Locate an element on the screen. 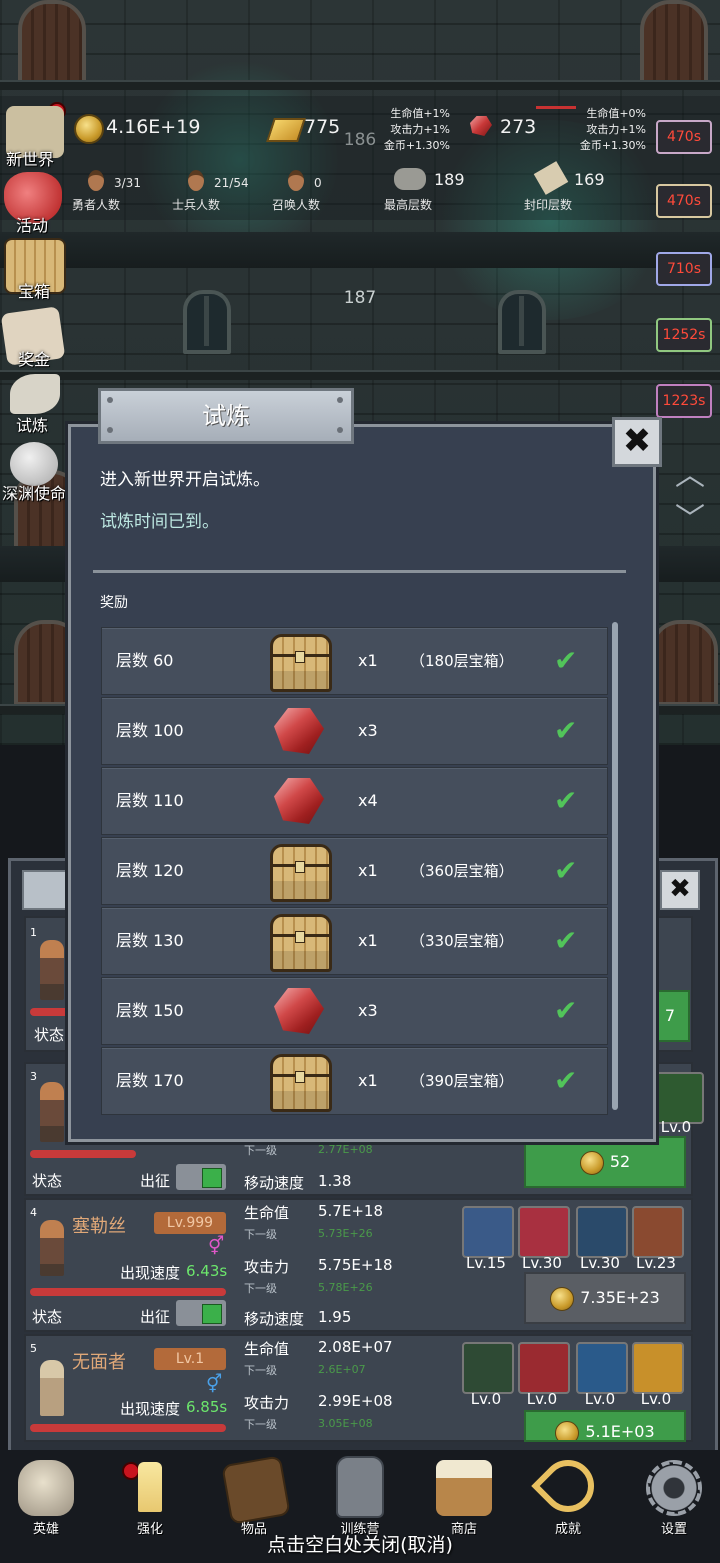 The image size is (720, 1563). hero-slot-number: 5 is located at coordinates (33, 1348).